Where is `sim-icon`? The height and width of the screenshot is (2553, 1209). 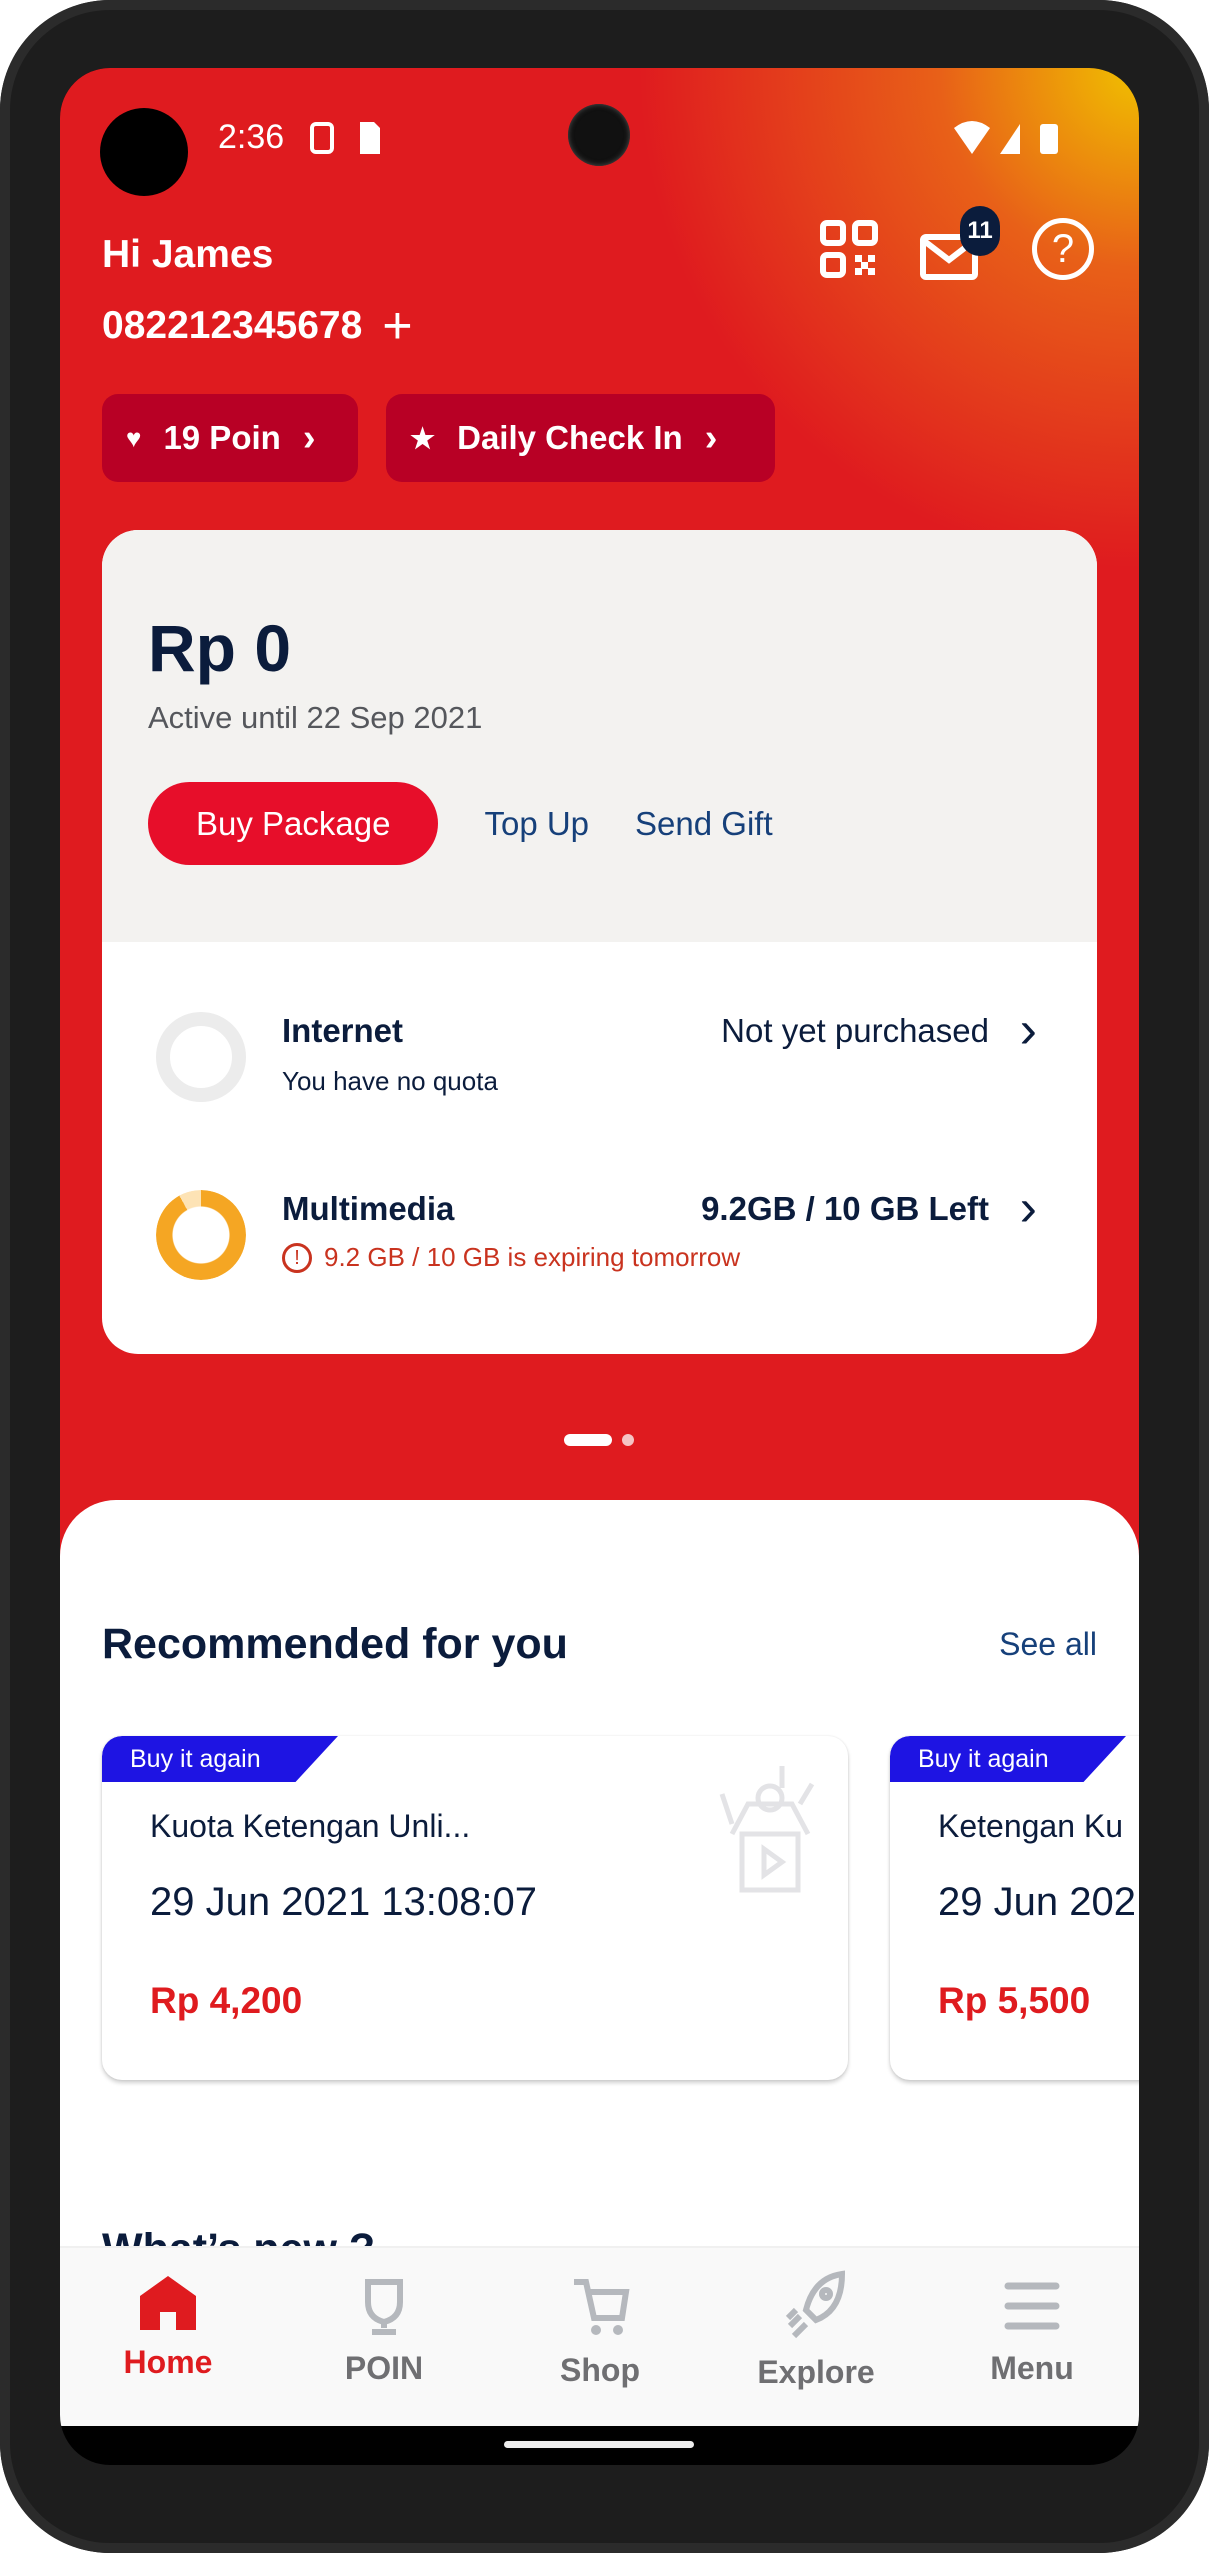 sim-icon is located at coordinates (345, 138).